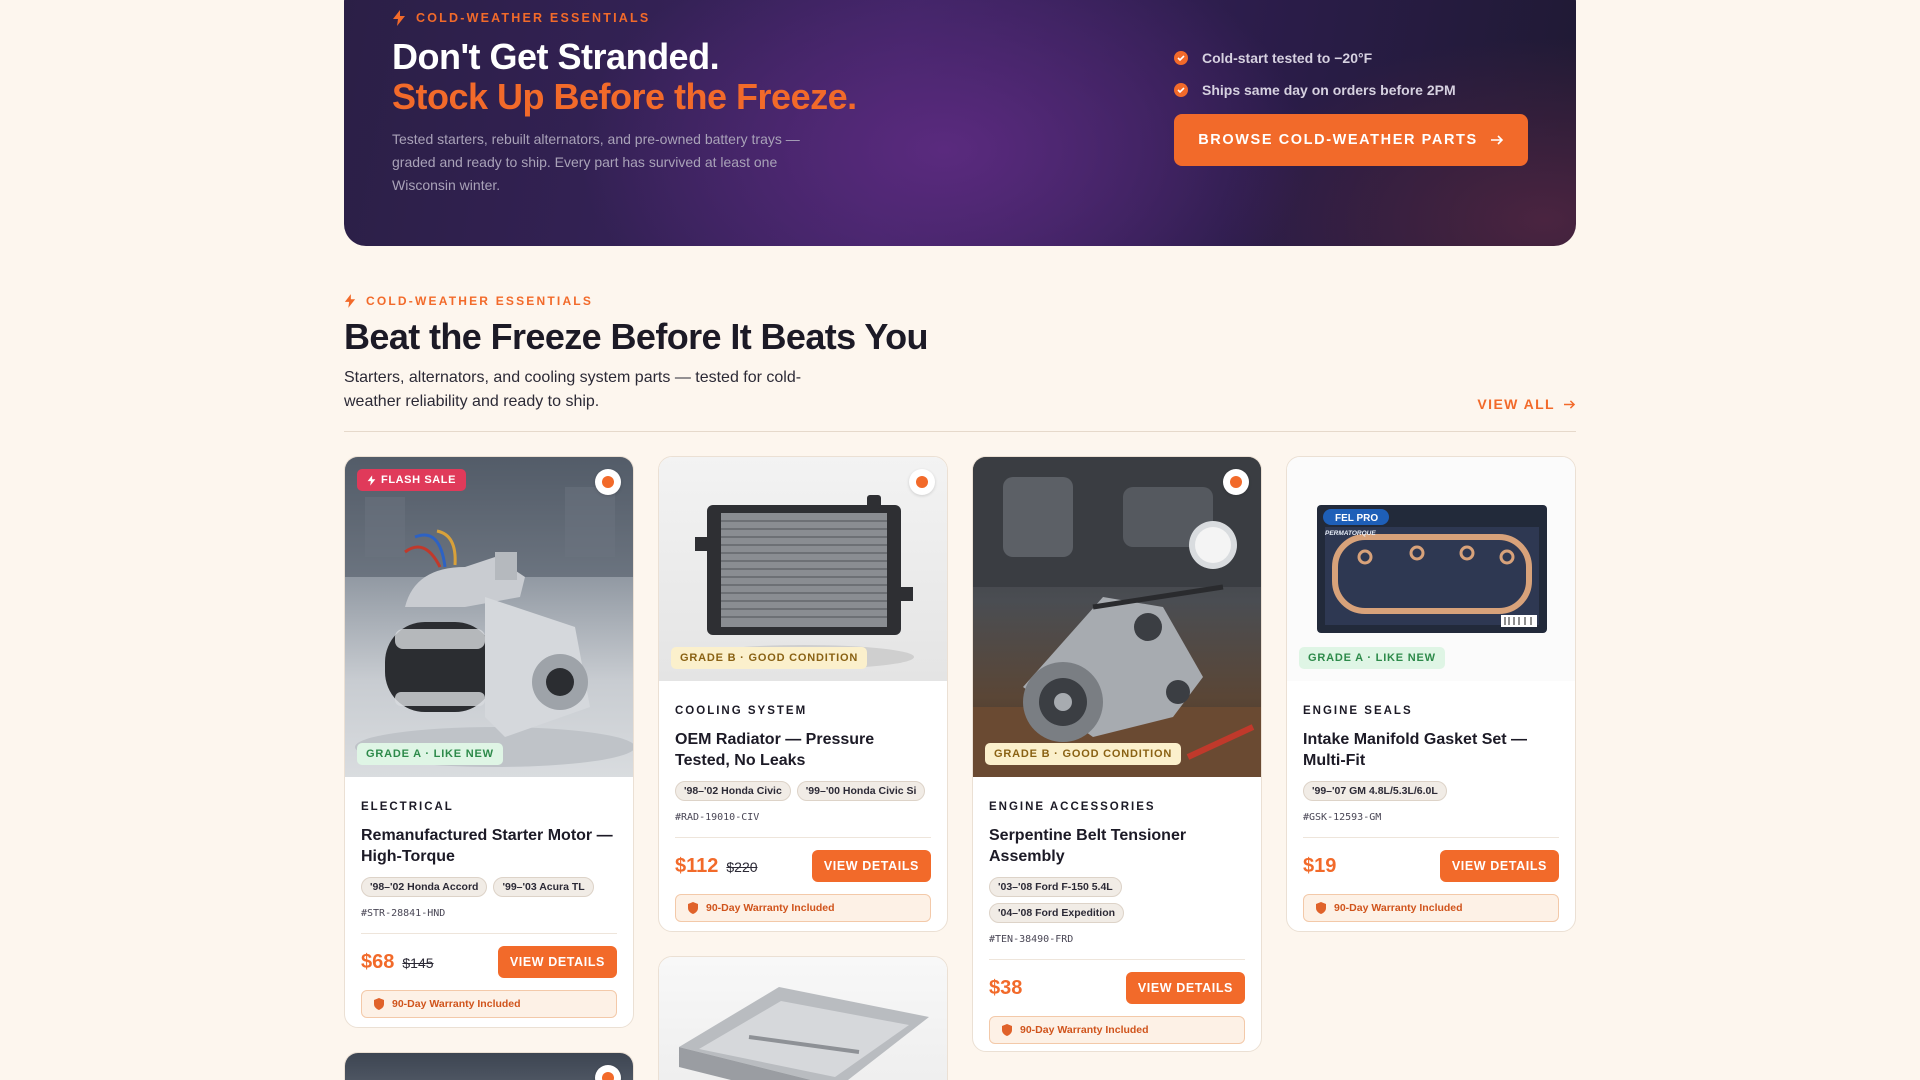  Describe the element at coordinates (533, 18) in the screenshot. I see `hero-eyebrow-text: COLD-WEATHER ESSENTIALS` at that location.